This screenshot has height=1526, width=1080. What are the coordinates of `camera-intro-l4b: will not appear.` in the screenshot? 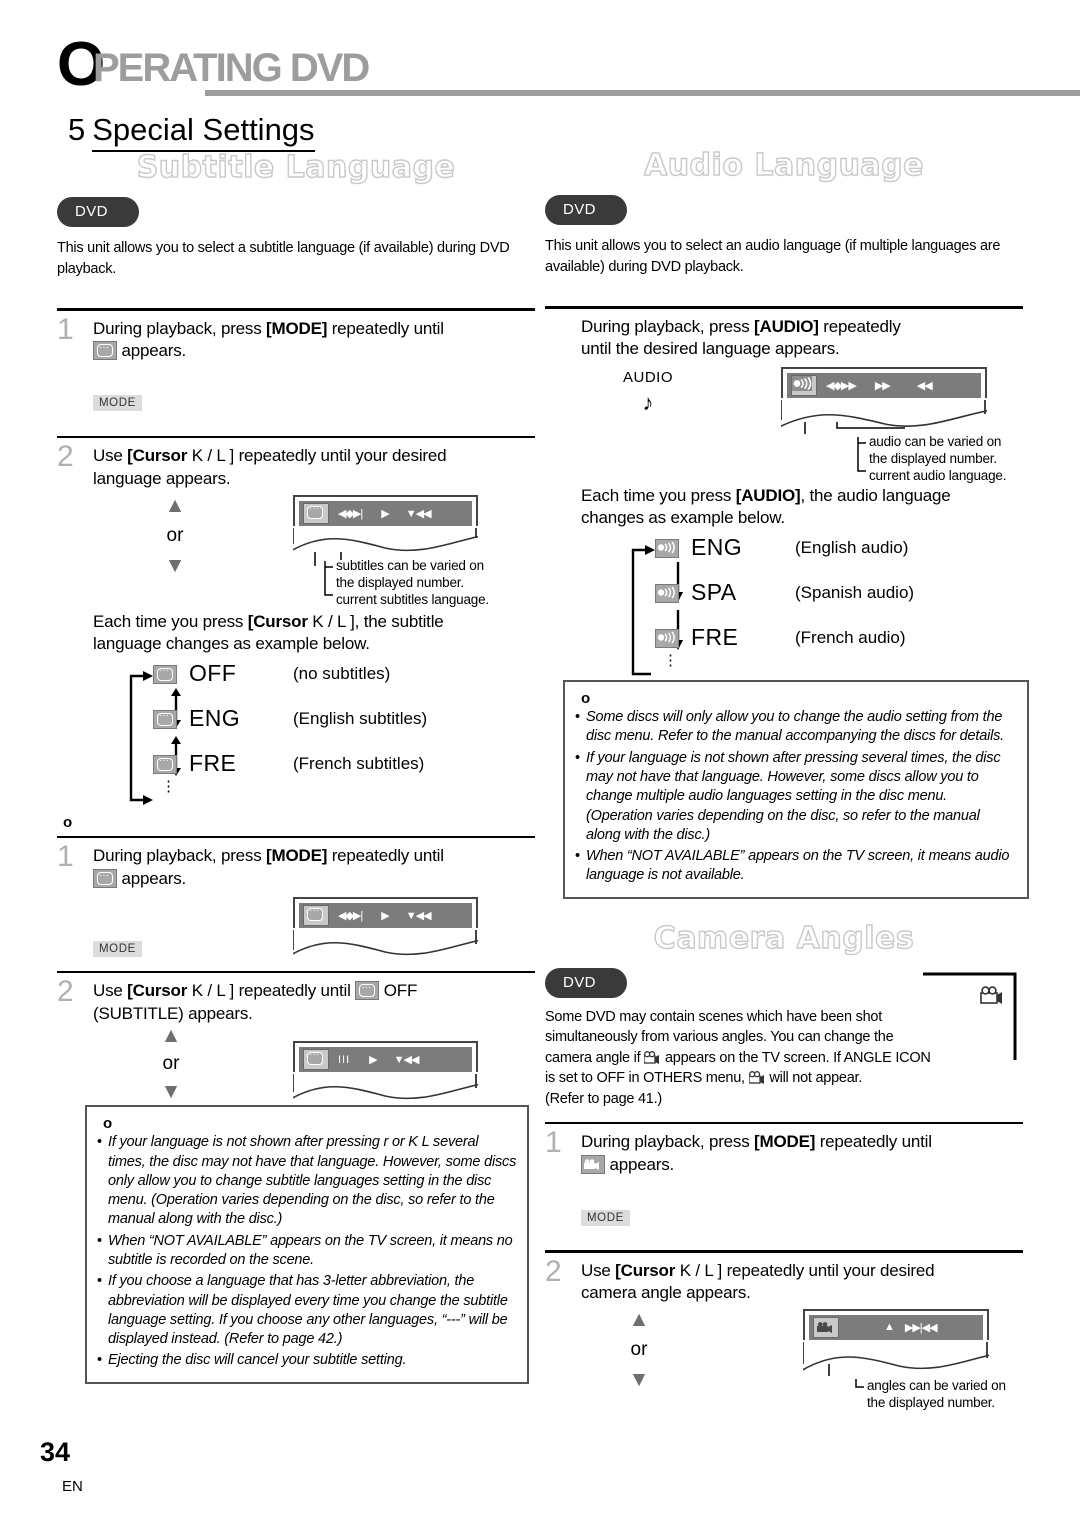 It's located at (814, 1078).